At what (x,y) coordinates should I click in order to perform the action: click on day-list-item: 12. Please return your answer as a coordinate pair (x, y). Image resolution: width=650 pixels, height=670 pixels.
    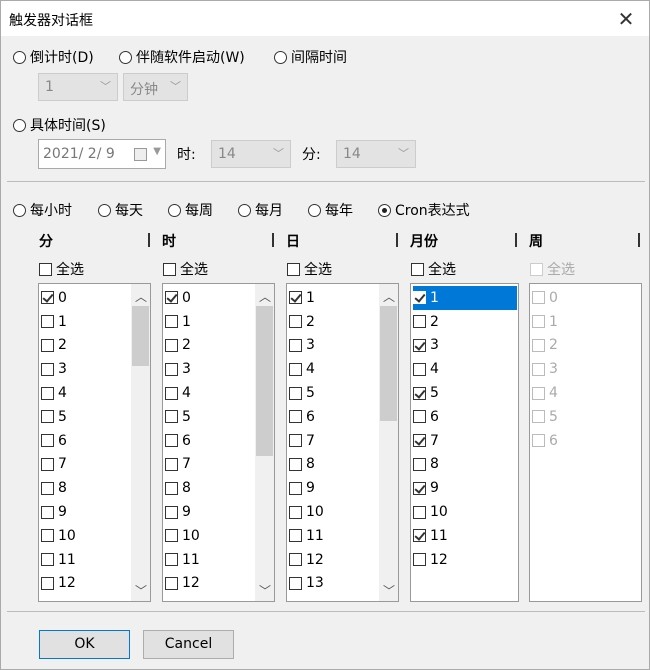
    Looking at the image, I should click on (306, 560).